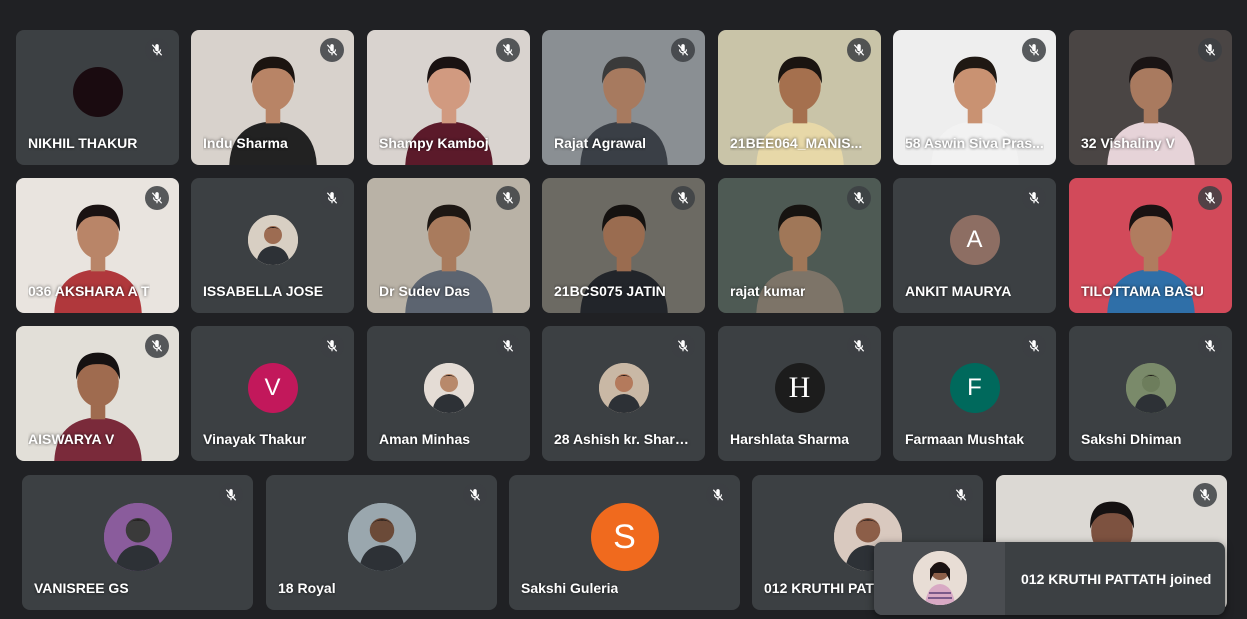 The image size is (1247, 619). I want to click on avatar-initial: S, so click(624, 536).